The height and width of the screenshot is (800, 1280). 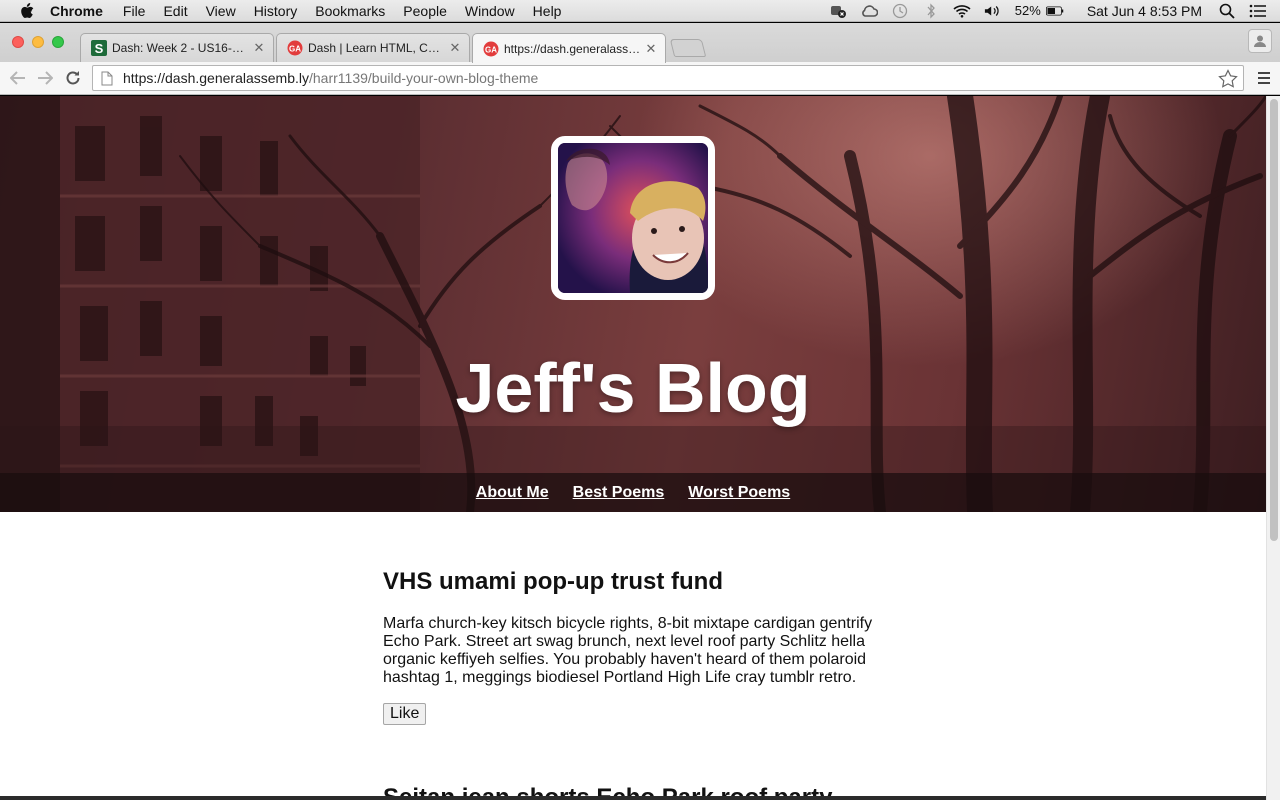 I want to click on back-icon, so click(x=18, y=78).